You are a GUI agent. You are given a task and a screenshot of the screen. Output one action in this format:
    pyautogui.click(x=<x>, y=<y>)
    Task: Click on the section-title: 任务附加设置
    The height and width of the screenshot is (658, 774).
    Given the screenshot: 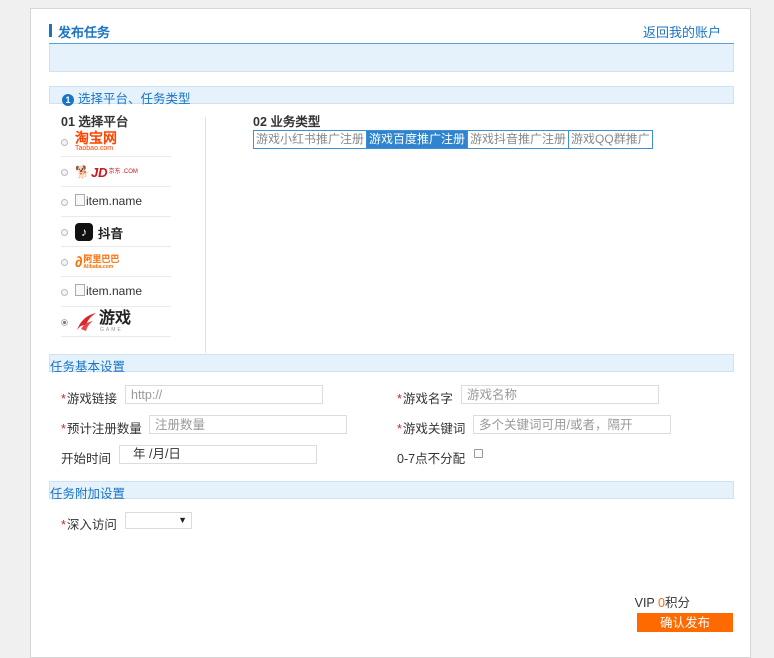 What is the action you would take?
    pyautogui.click(x=88, y=494)
    